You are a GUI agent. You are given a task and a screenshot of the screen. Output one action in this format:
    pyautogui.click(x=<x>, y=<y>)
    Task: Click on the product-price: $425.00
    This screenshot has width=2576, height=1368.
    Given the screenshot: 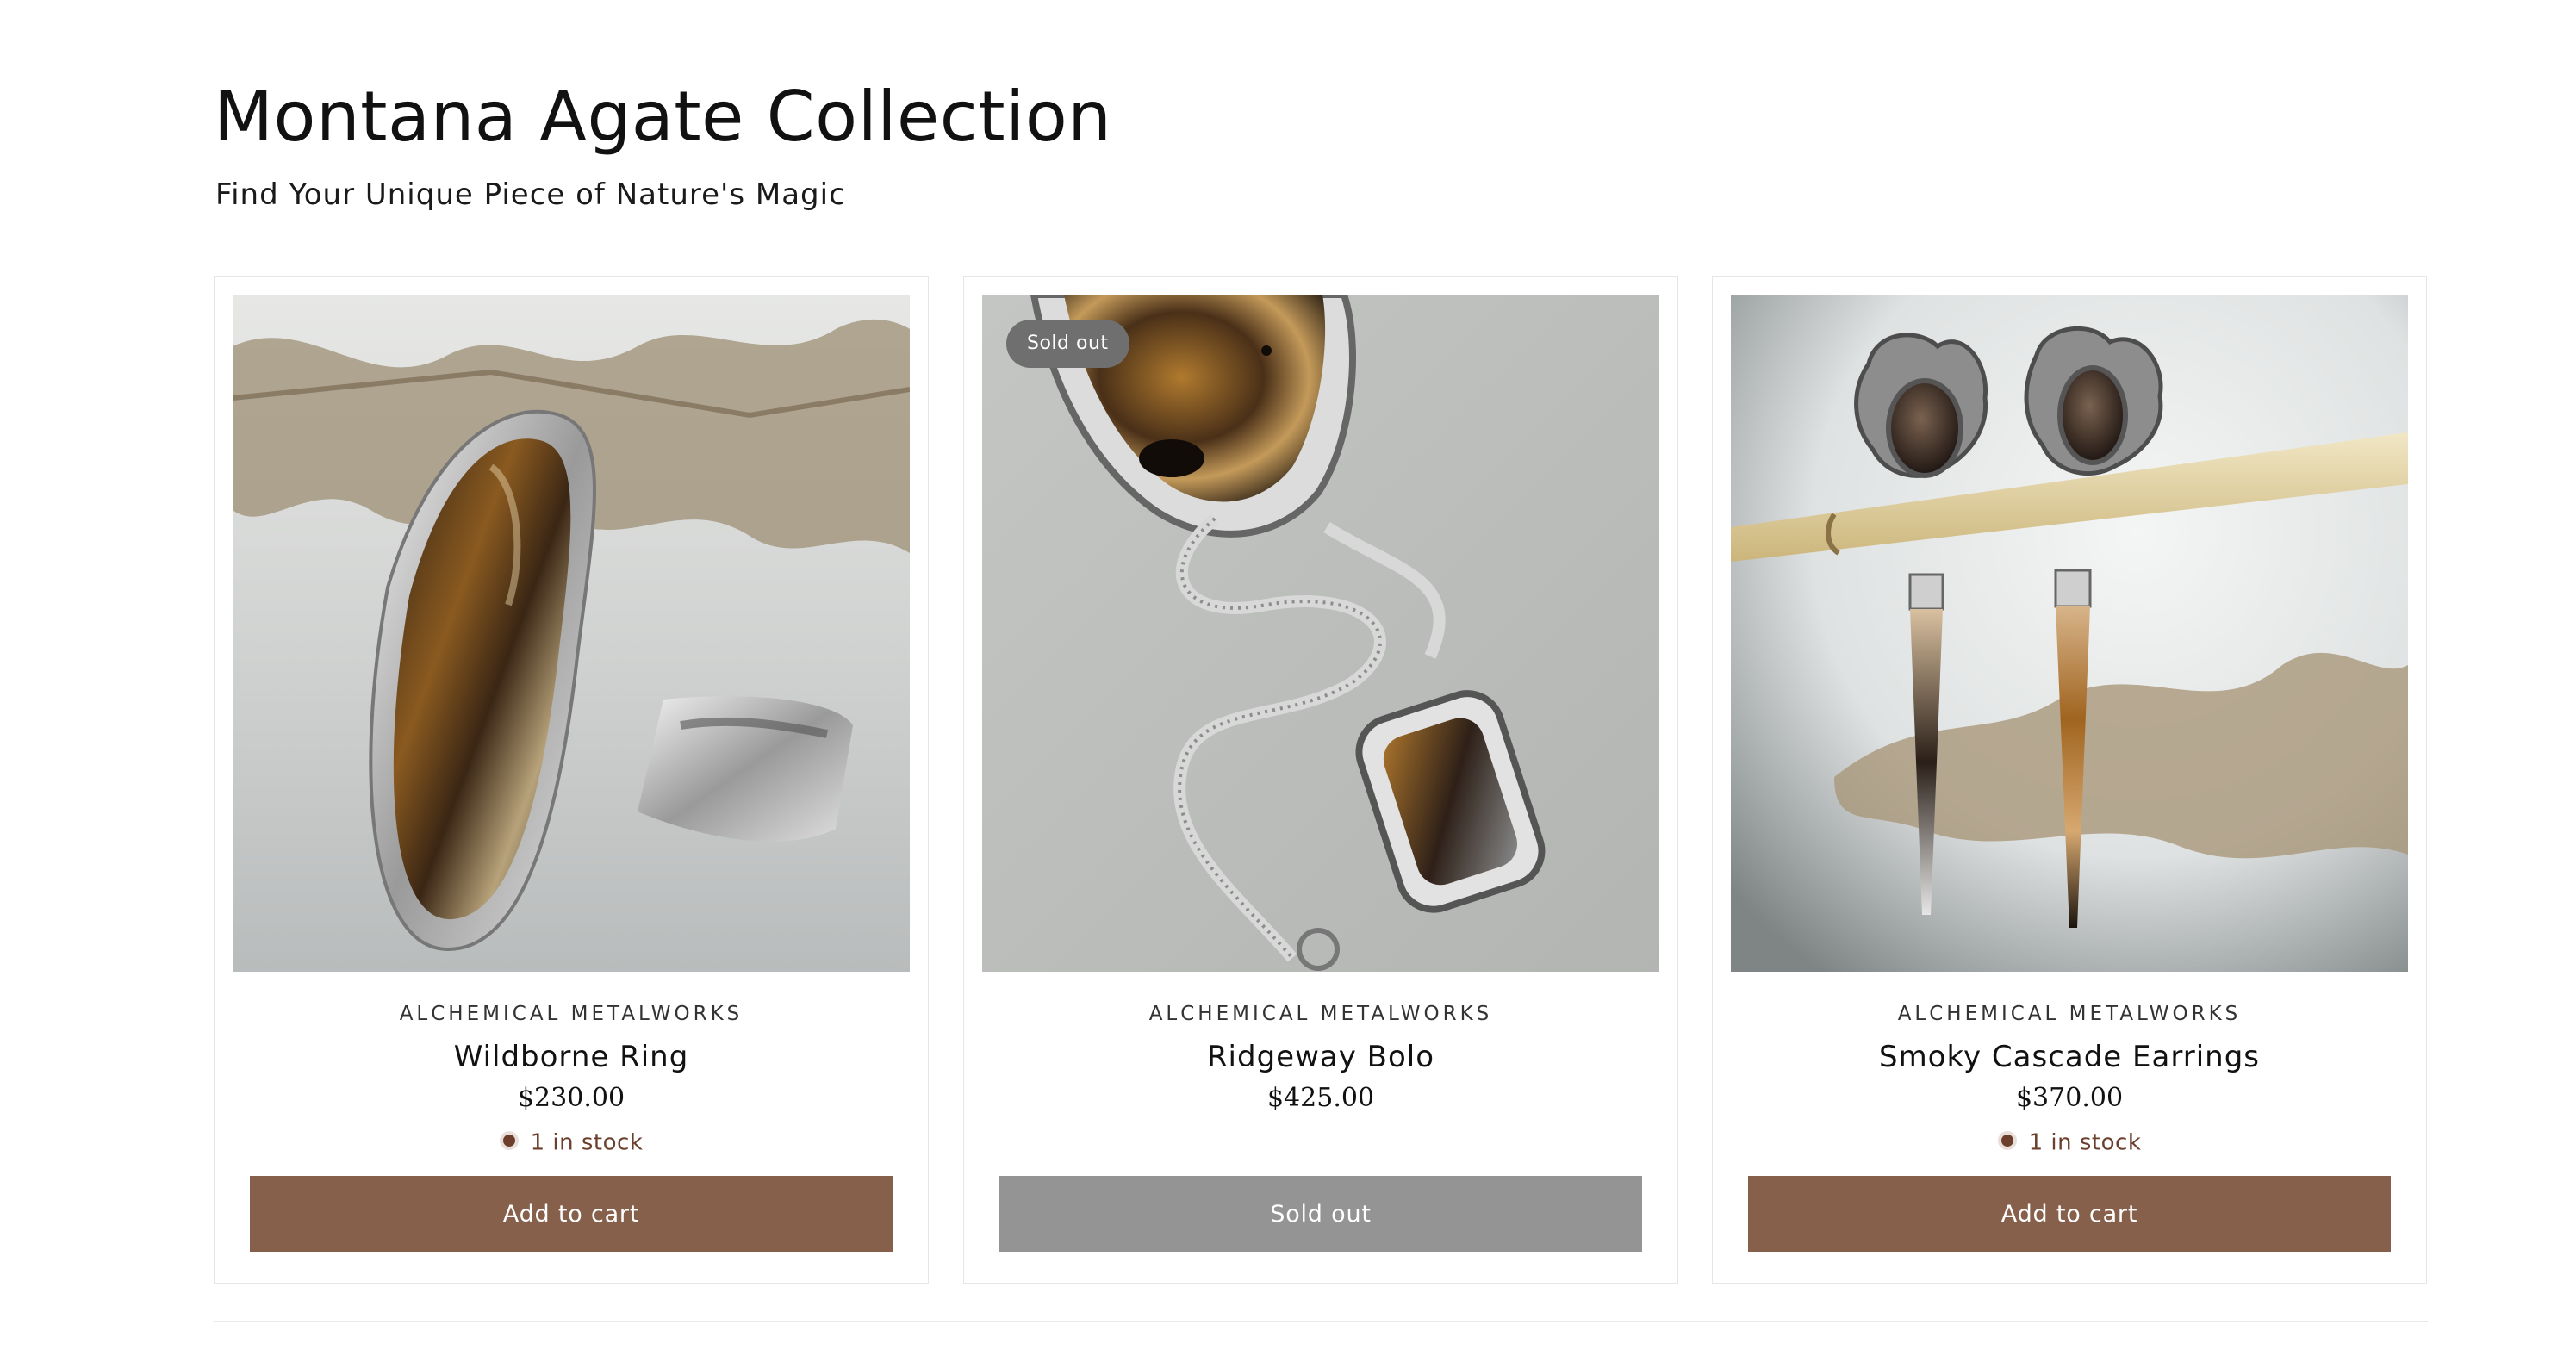 What is the action you would take?
    pyautogui.click(x=1321, y=1098)
    